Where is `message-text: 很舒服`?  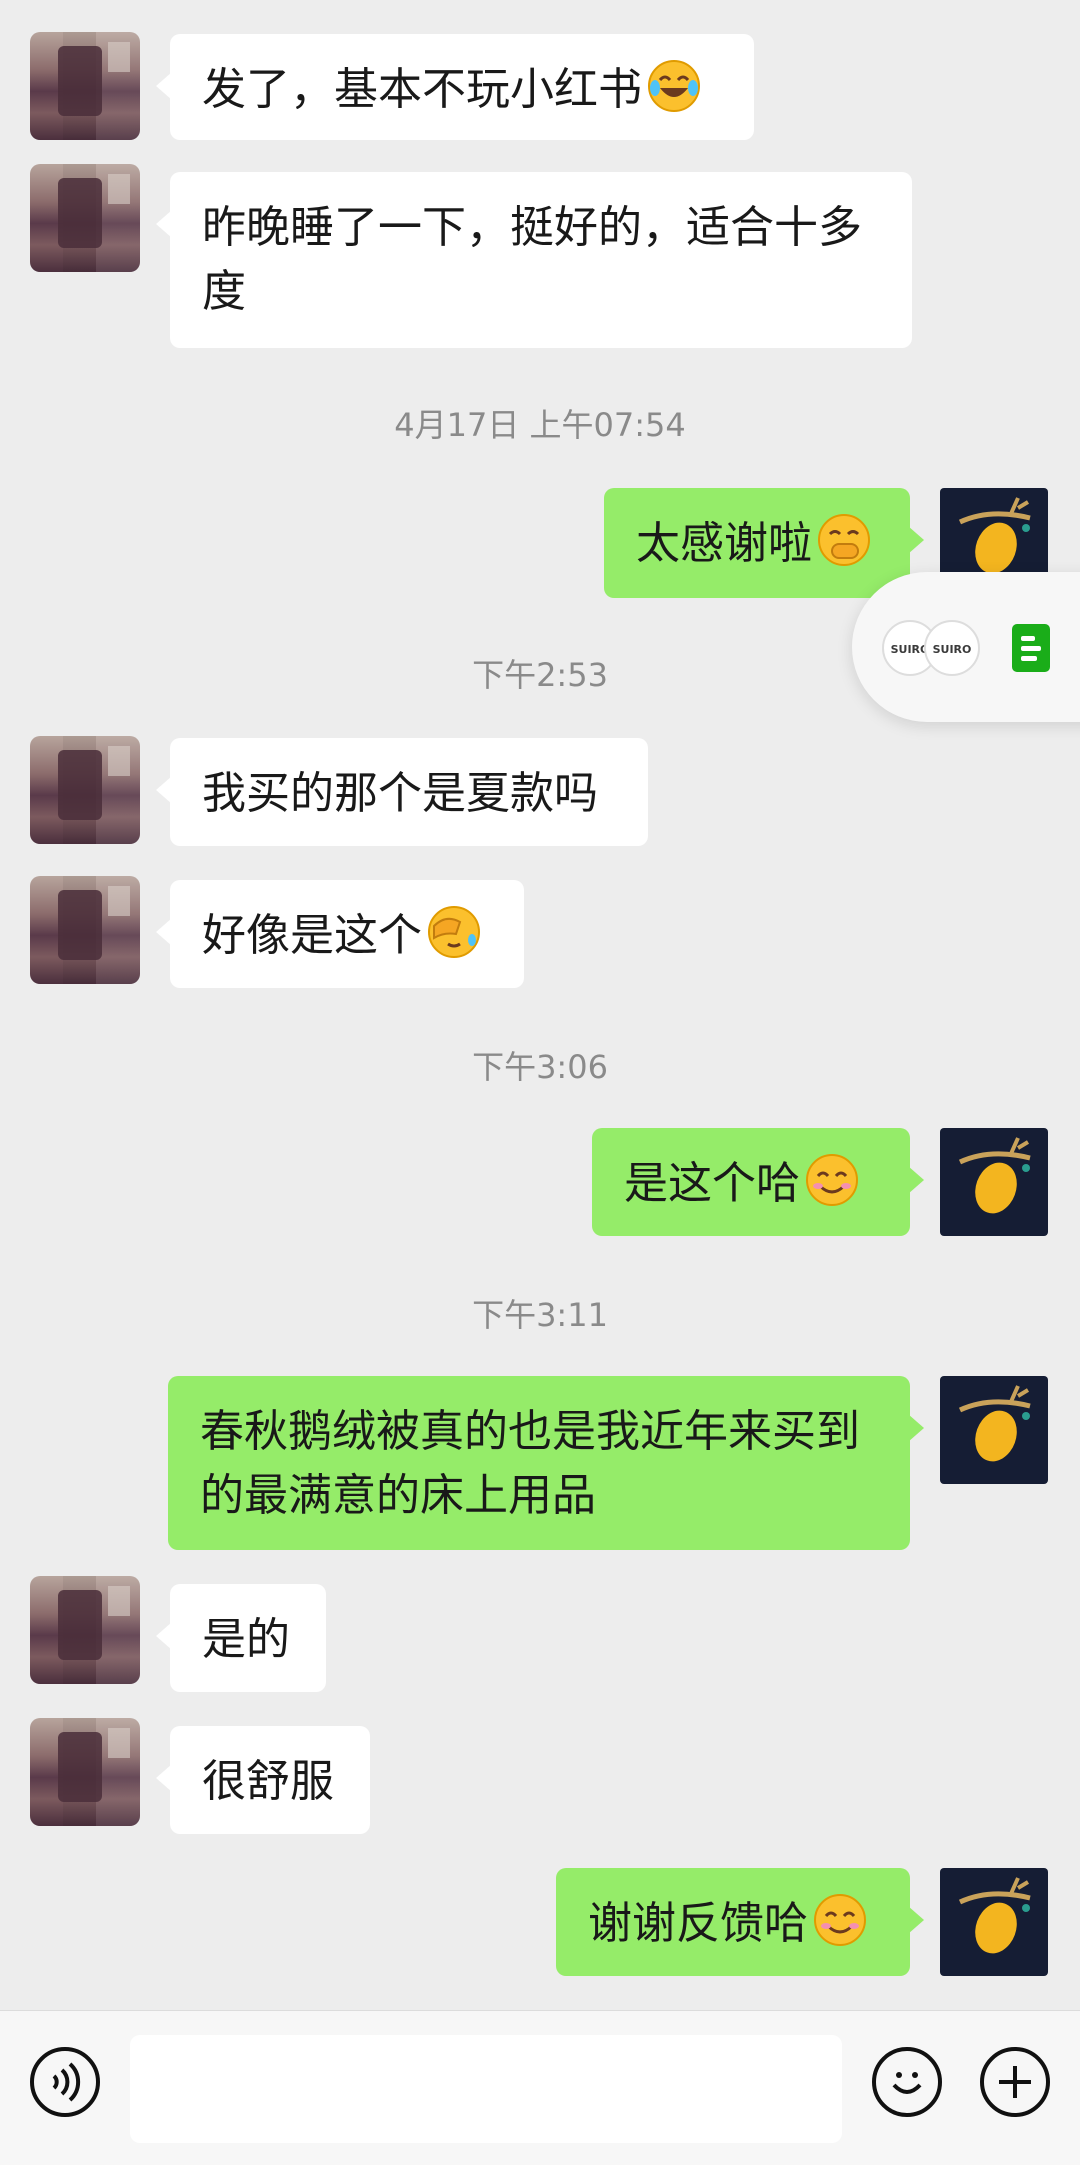 message-text: 很舒服 is located at coordinates (268, 1781).